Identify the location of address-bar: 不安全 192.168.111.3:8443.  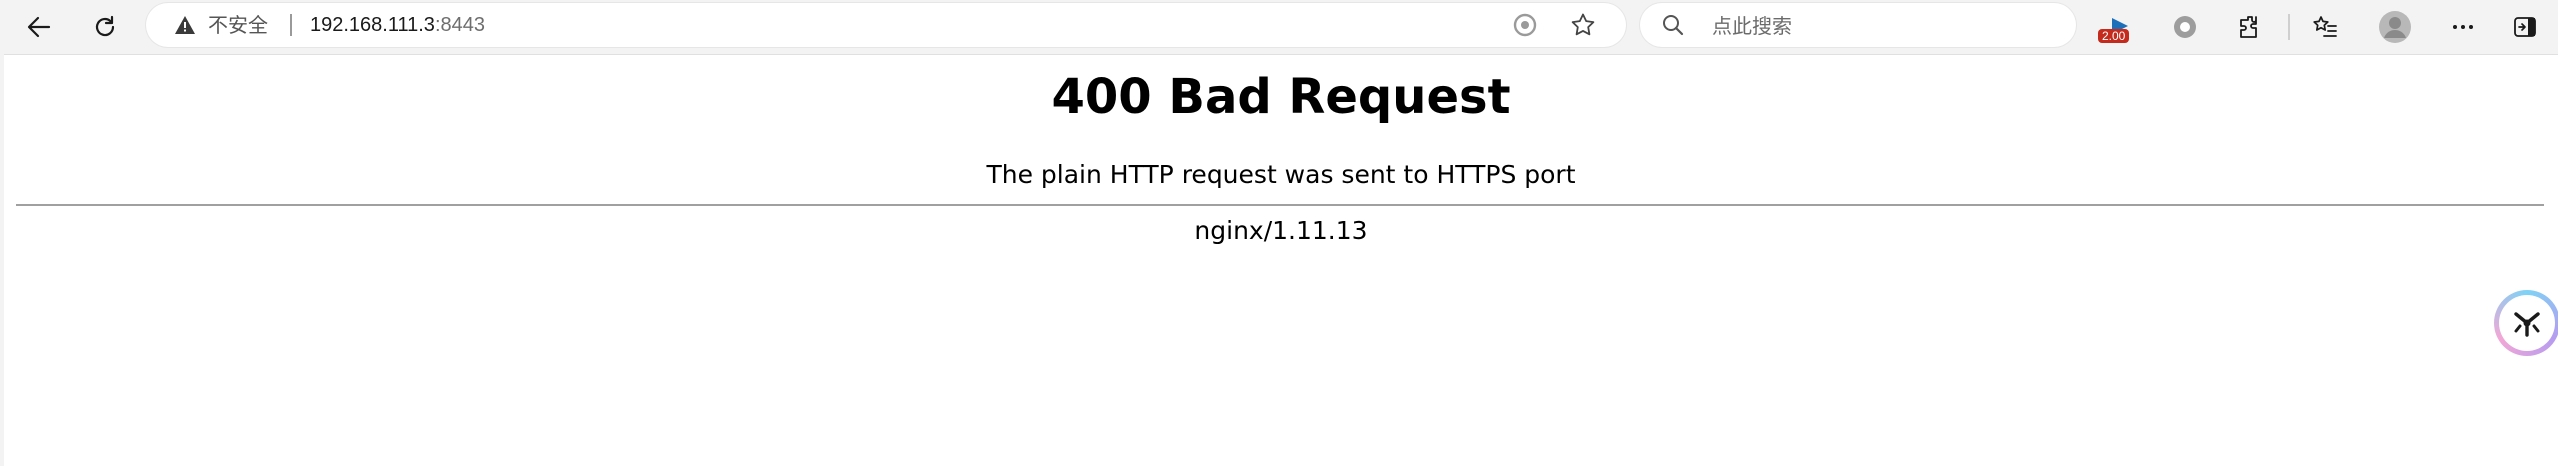
(886, 25).